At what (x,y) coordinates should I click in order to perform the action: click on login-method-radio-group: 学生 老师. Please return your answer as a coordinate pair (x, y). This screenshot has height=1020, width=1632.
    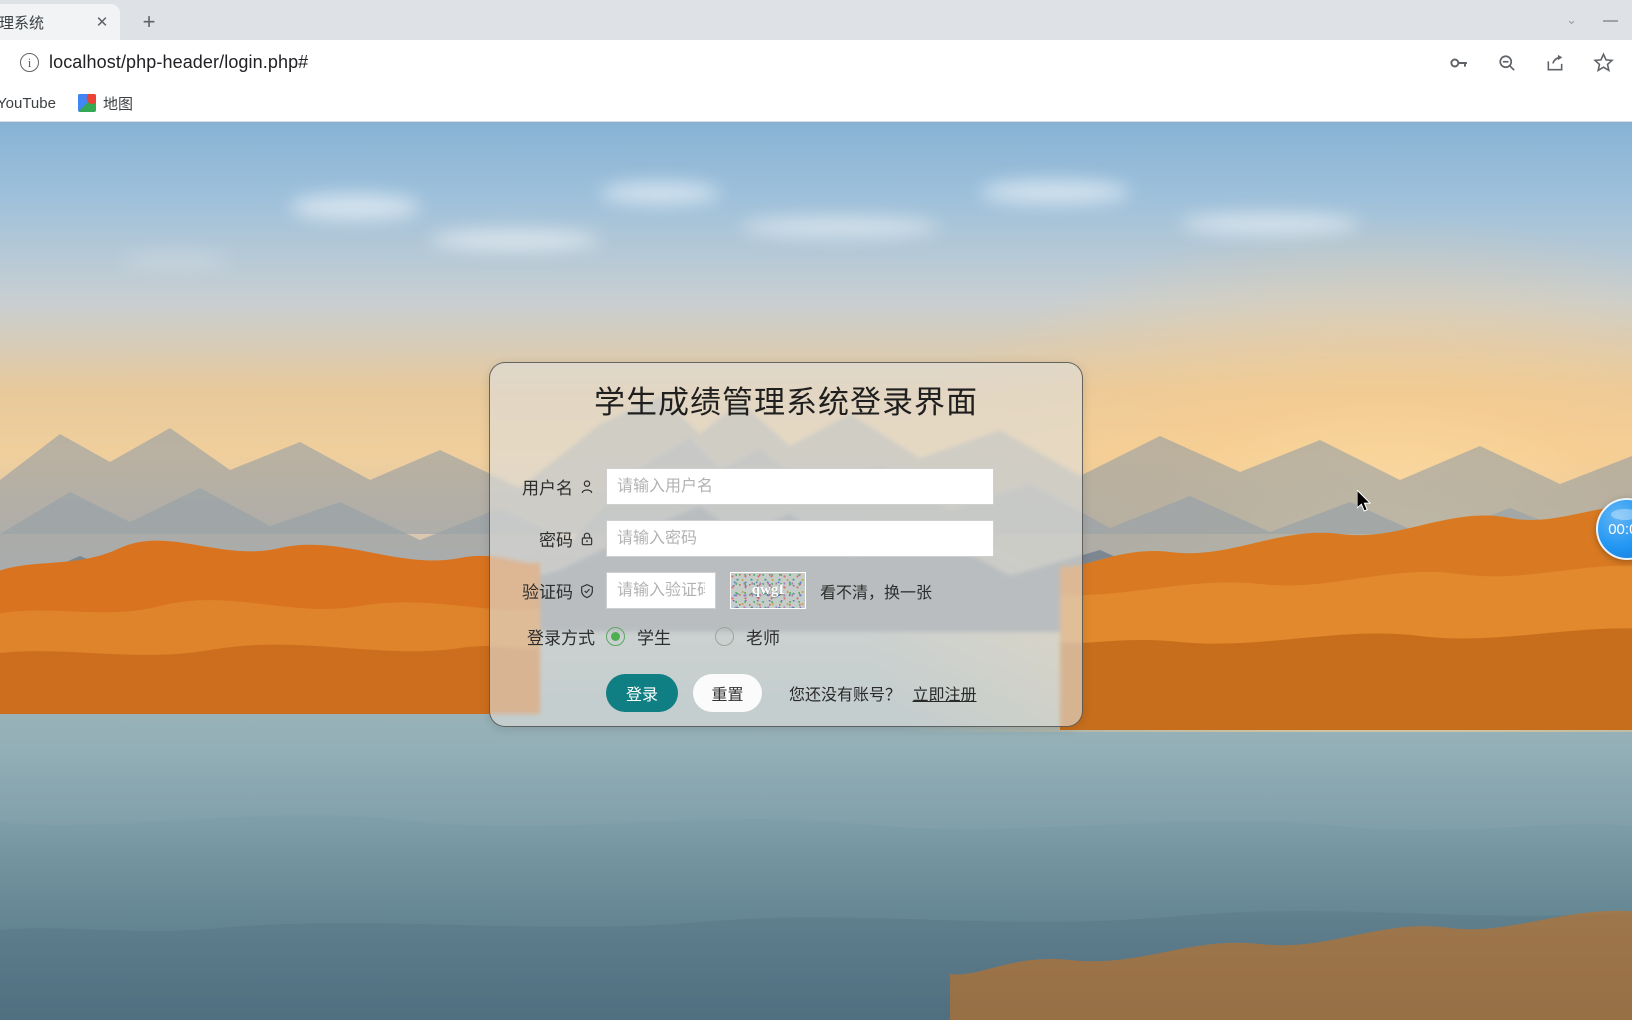
    Looking at the image, I should click on (693, 636).